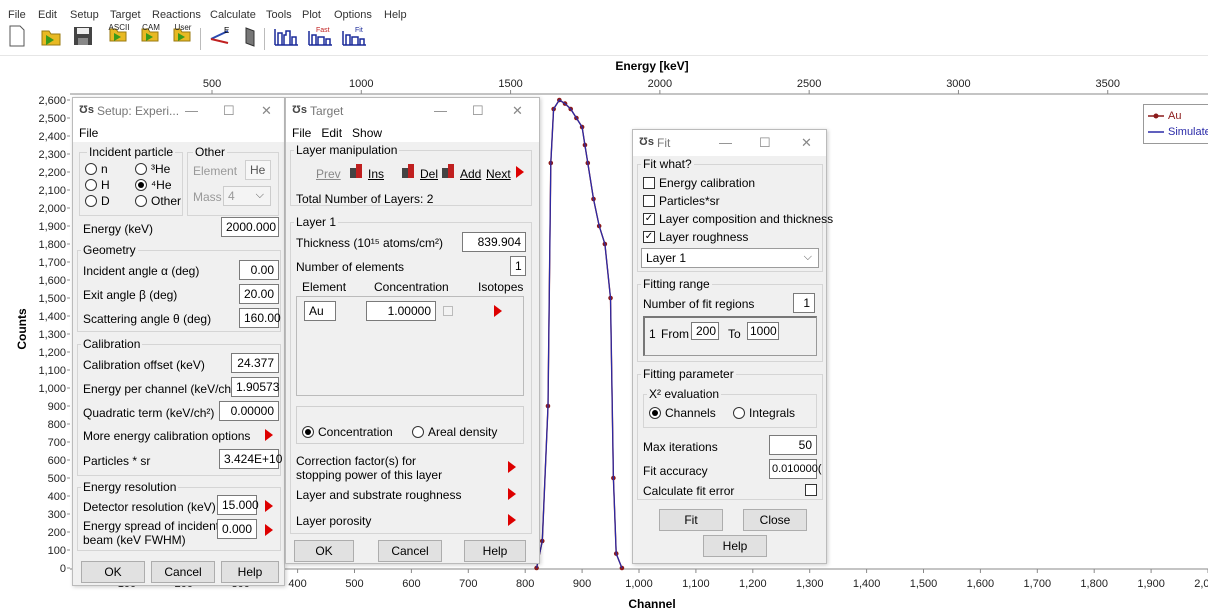 This screenshot has width=1208, height=613. I want to click on setup-cancel-button: Cancel, so click(183, 572).